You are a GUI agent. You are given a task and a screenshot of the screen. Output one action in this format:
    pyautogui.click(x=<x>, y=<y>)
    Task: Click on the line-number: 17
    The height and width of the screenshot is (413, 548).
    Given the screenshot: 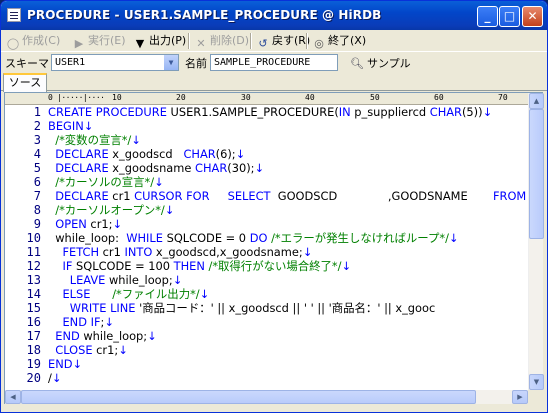 What is the action you would take?
    pyautogui.click(x=33, y=336)
    